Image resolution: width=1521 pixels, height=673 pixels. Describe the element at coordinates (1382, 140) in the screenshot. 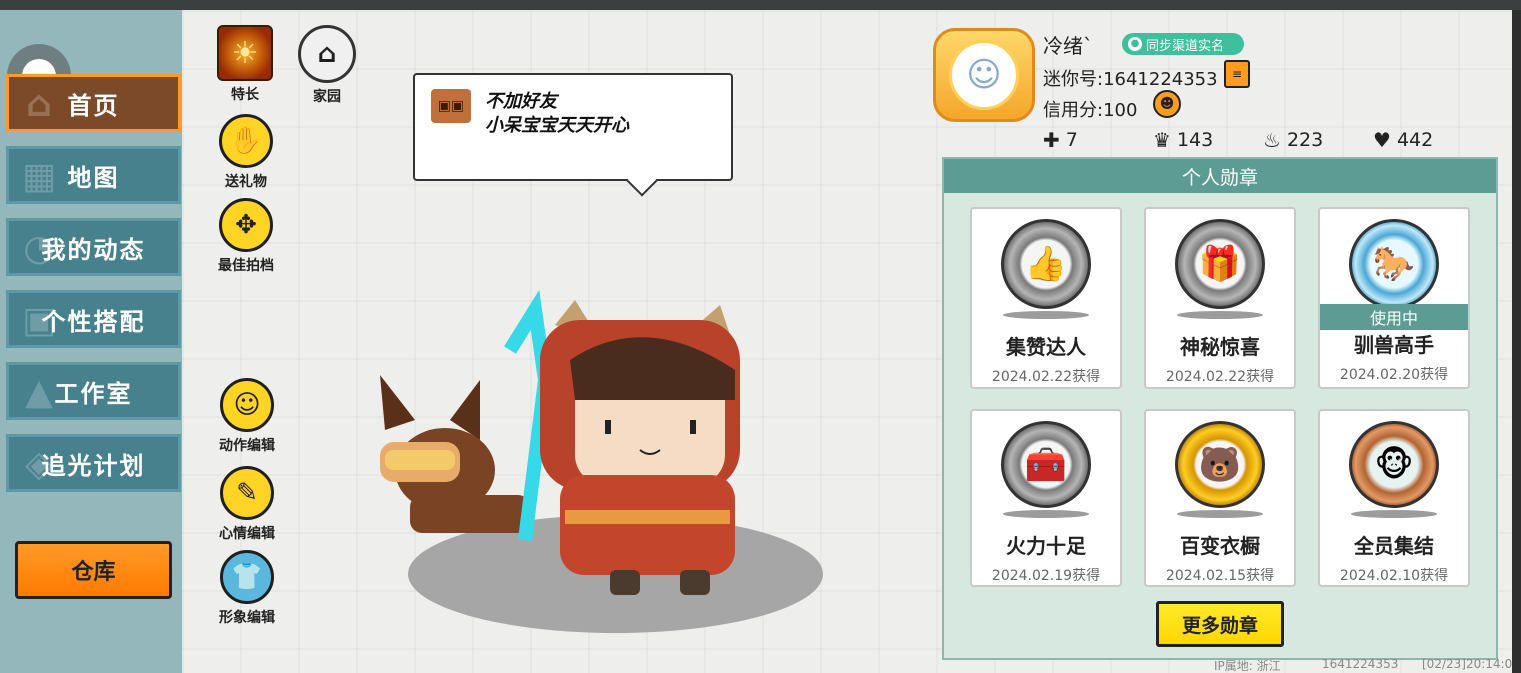

I see `heart-icon: ♥` at that location.